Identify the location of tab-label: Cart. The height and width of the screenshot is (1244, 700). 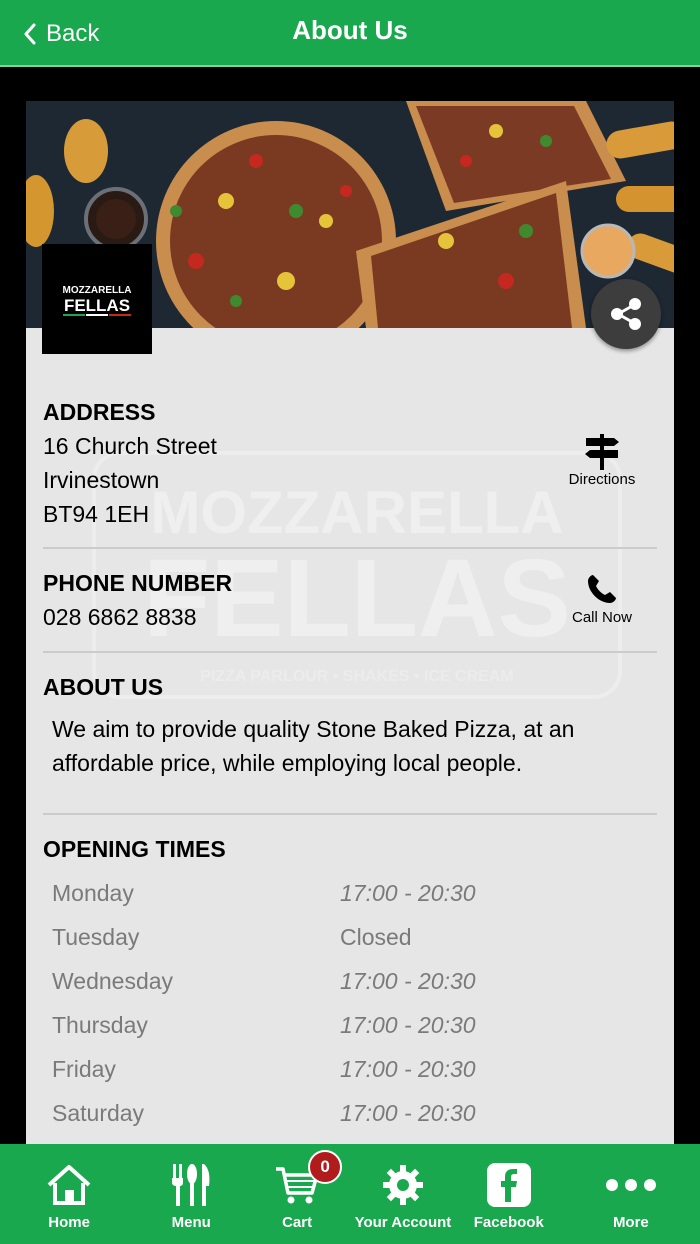
(297, 1222).